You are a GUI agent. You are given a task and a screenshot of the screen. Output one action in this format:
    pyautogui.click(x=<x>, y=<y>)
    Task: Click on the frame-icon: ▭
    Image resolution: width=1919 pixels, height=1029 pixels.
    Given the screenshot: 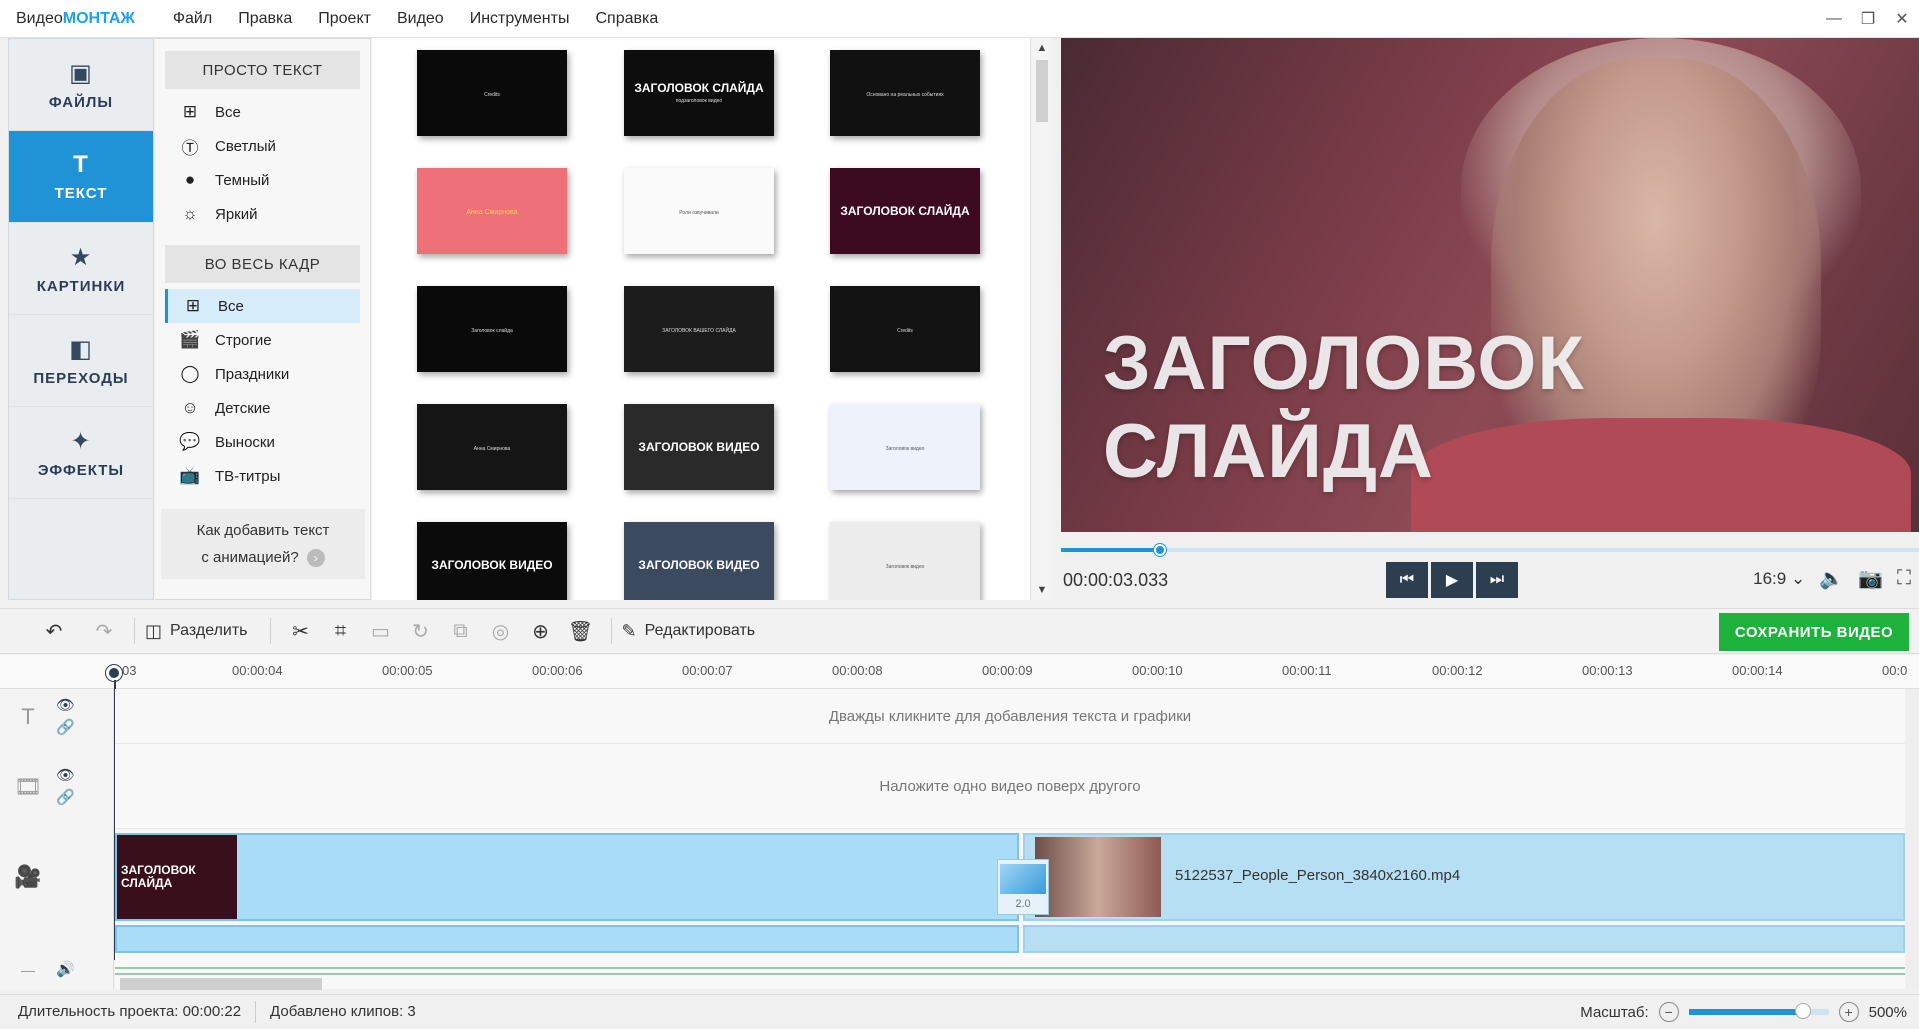 What is the action you would take?
    pyautogui.click(x=381, y=631)
    